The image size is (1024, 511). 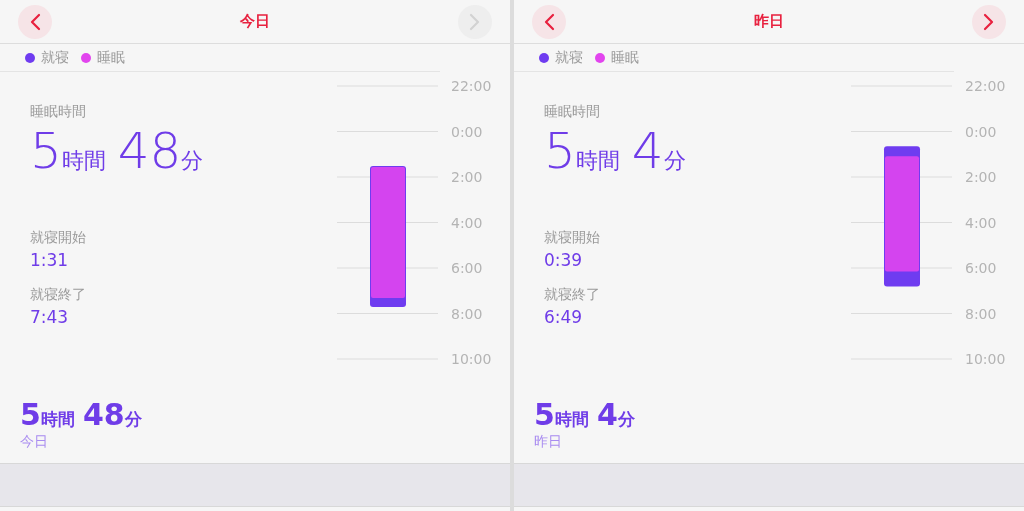 I want to click on chevron-right-icon, so click(x=989, y=21).